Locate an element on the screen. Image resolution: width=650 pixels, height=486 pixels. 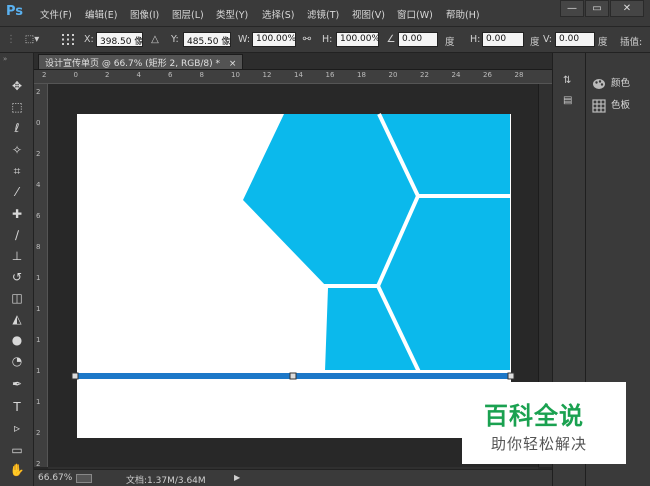
blur-tool-icon: ● is located at coordinates (17, 340).